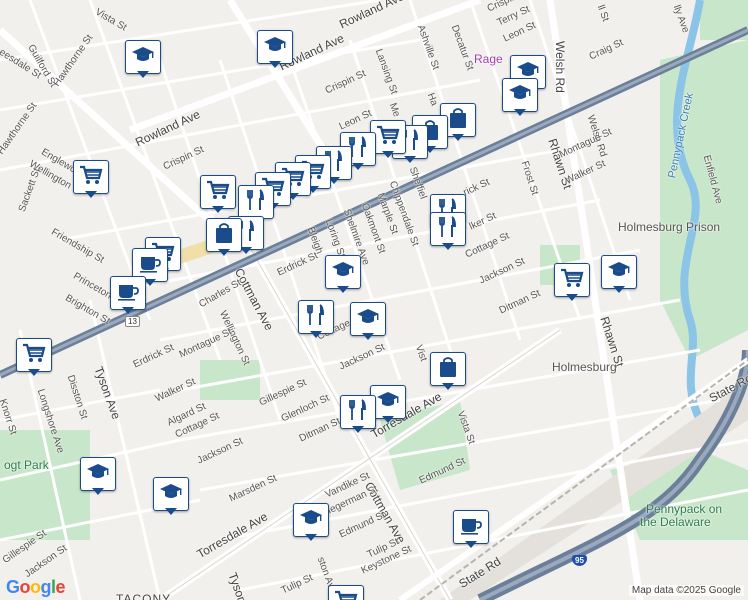 The image size is (748, 600). What do you see at coordinates (36, 587) in the screenshot?
I see `google-logo: Google` at bounding box center [36, 587].